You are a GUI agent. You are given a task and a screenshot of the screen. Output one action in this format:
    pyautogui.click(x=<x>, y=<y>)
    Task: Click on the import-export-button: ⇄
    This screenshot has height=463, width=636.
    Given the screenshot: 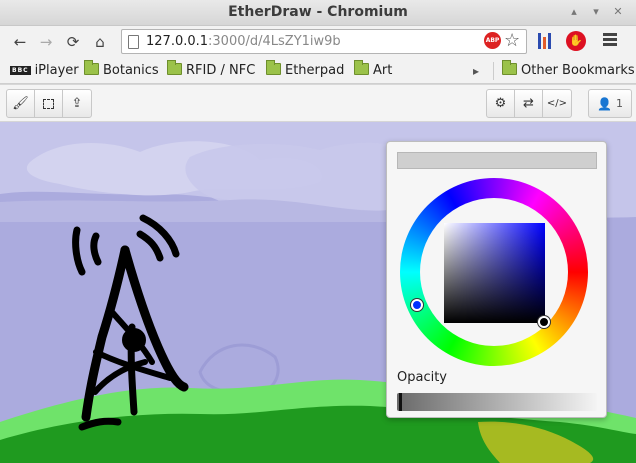 What is the action you would take?
    pyautogui.click(x=529, y=103)
    